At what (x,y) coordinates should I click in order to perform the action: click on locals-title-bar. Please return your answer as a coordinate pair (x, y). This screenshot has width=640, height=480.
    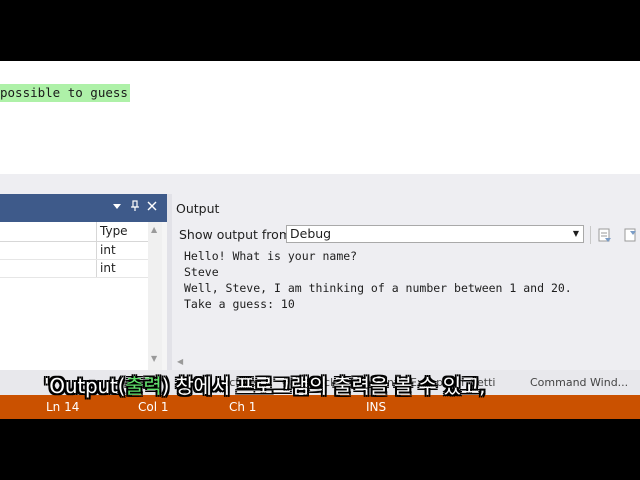
    Looking at the image, I should click on (83, 208).